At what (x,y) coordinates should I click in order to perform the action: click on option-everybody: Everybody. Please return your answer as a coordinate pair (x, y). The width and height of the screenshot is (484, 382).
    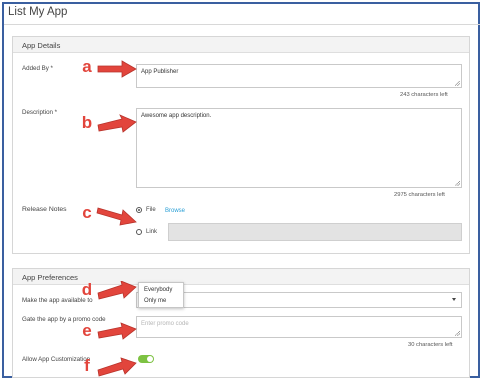
    Looking at the image, I should click on (158, 290).